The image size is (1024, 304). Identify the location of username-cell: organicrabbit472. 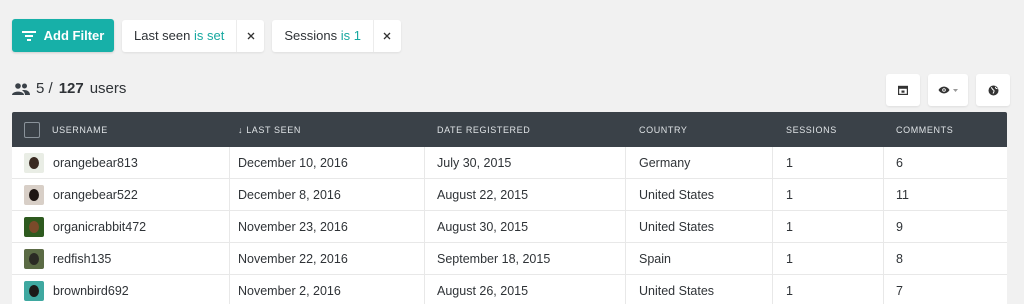
(99, 227).